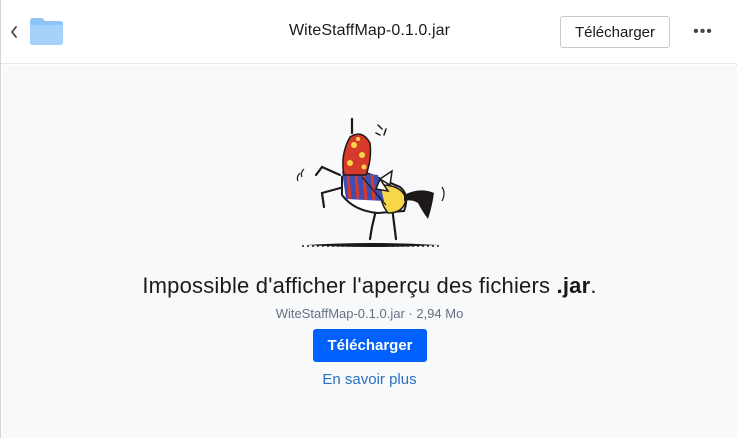 The width and height of the screenshot is (737, 438). I want to click on download-button: Télécharger, so click(370, 345).